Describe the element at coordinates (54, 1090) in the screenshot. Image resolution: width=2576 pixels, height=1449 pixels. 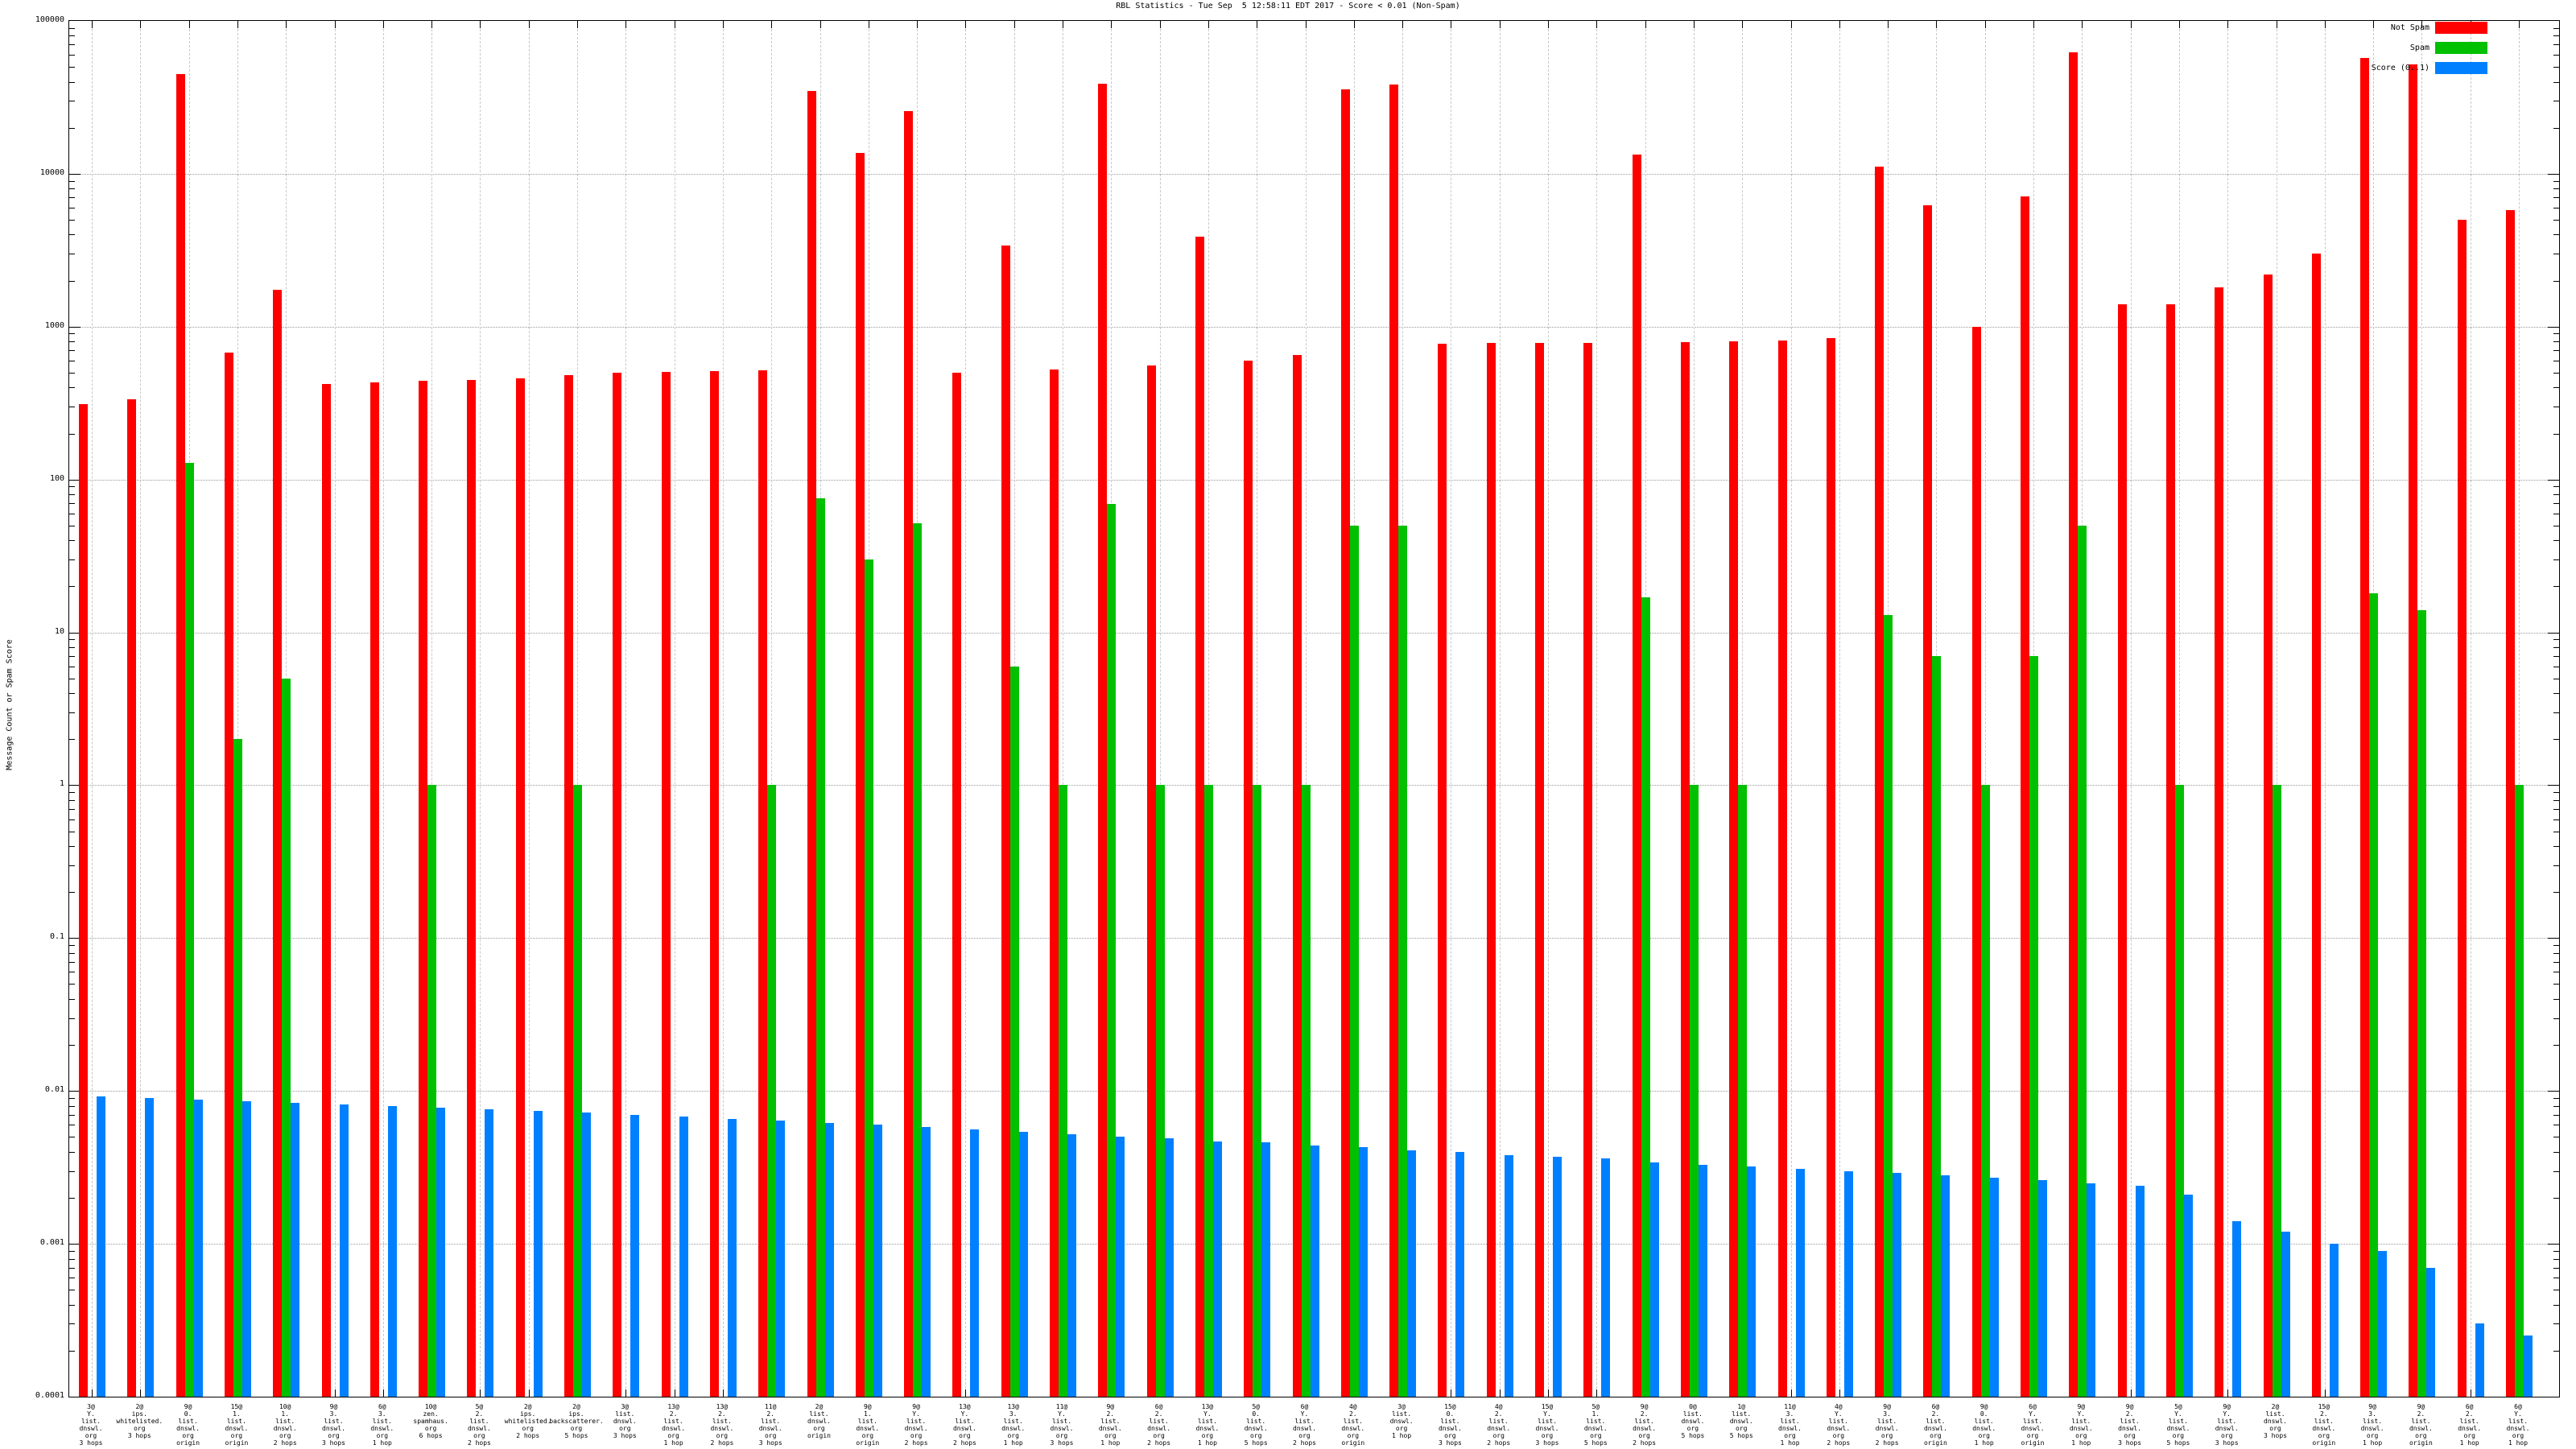
I see `y-axis-tick-label: 0.01` at that location.